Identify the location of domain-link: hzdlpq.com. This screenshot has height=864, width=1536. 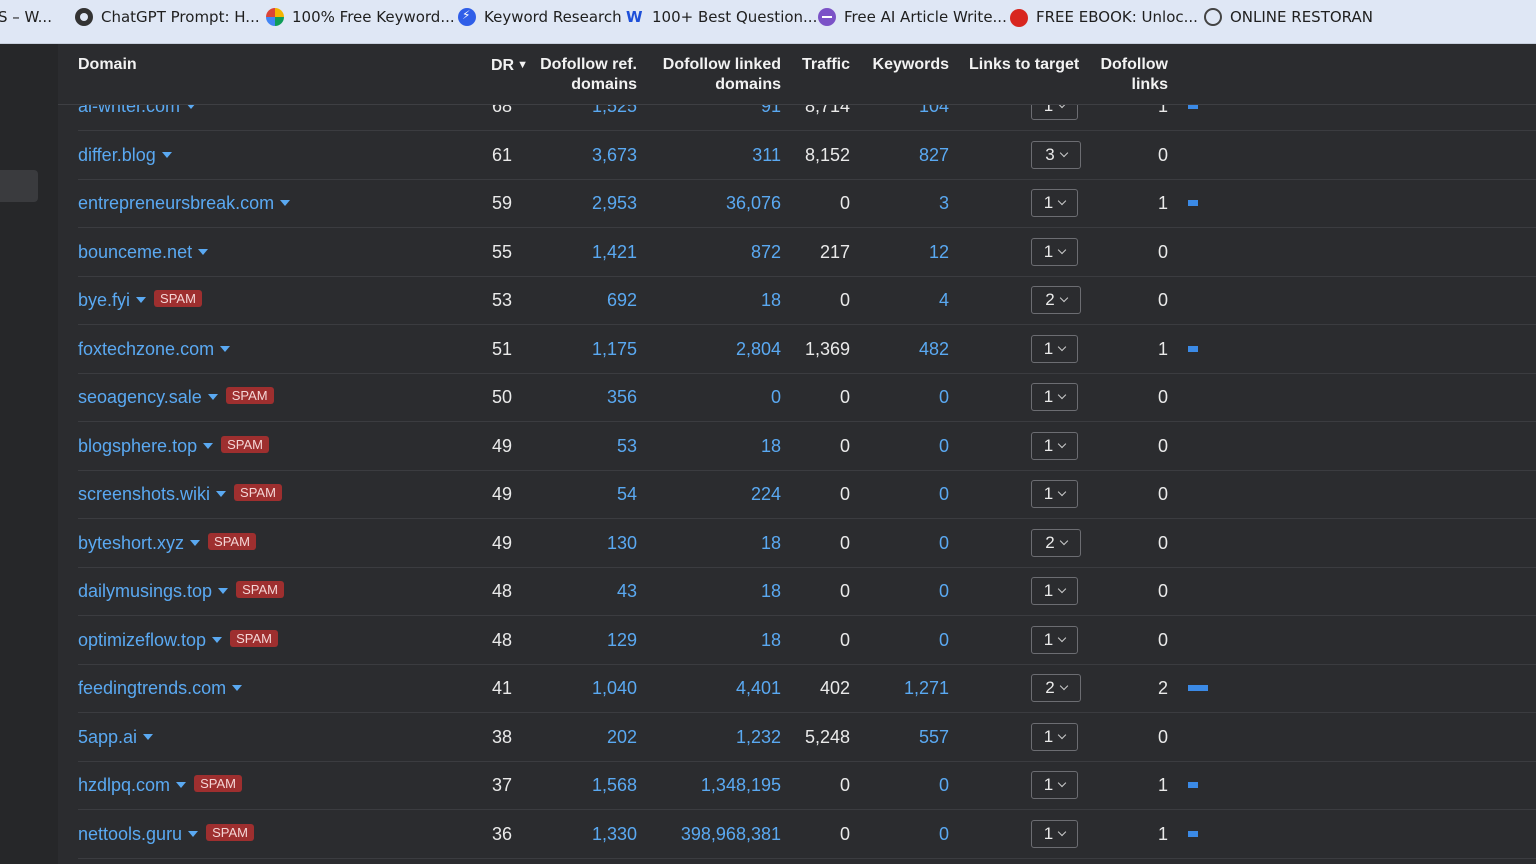
(124, 785).